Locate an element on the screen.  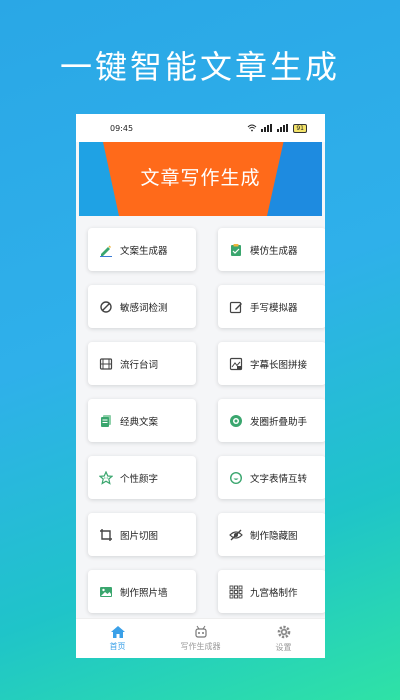
clipboard-check-icon is located at coordinates (236, 250).